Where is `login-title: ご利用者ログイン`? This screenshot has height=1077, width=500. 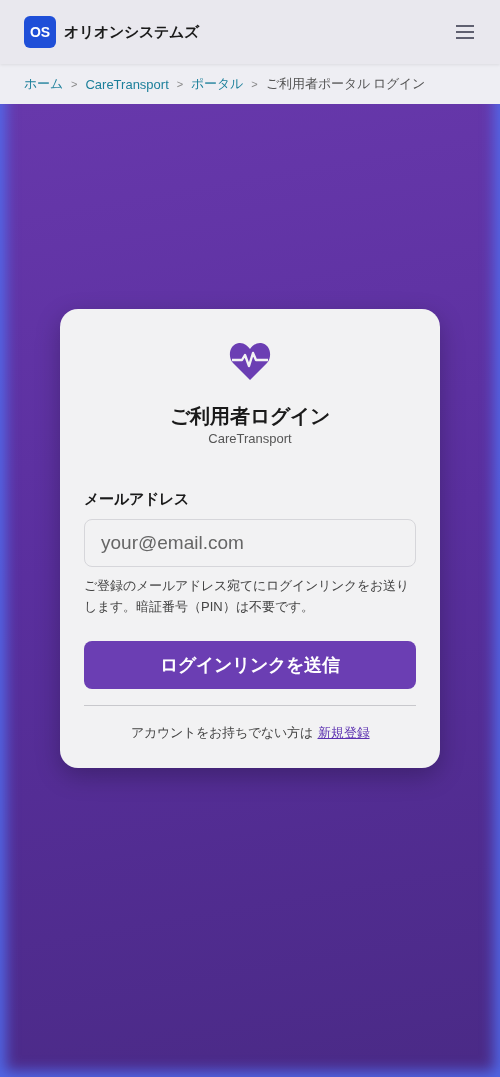
login-title: ご利用者ログイン is located at coordinates (250, 416).